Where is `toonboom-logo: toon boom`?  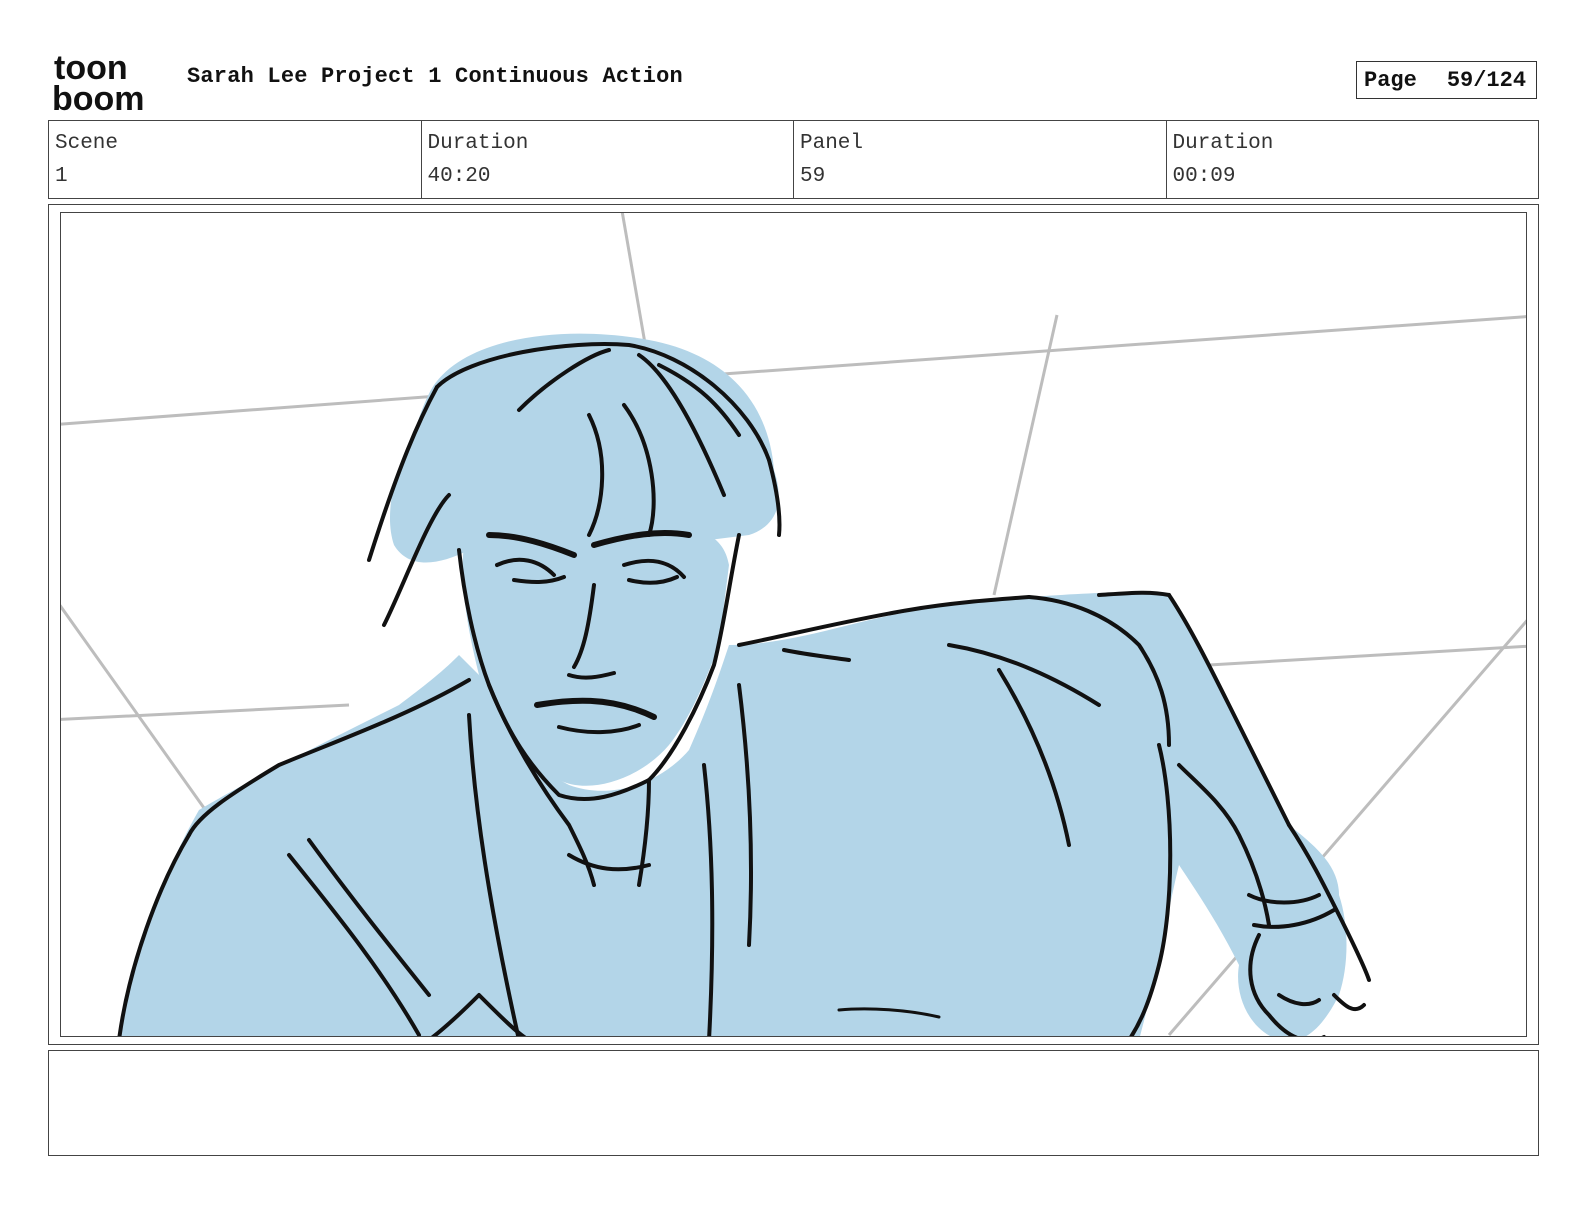 toonboom-logo: toon boom is located at coordinates (108, 83).